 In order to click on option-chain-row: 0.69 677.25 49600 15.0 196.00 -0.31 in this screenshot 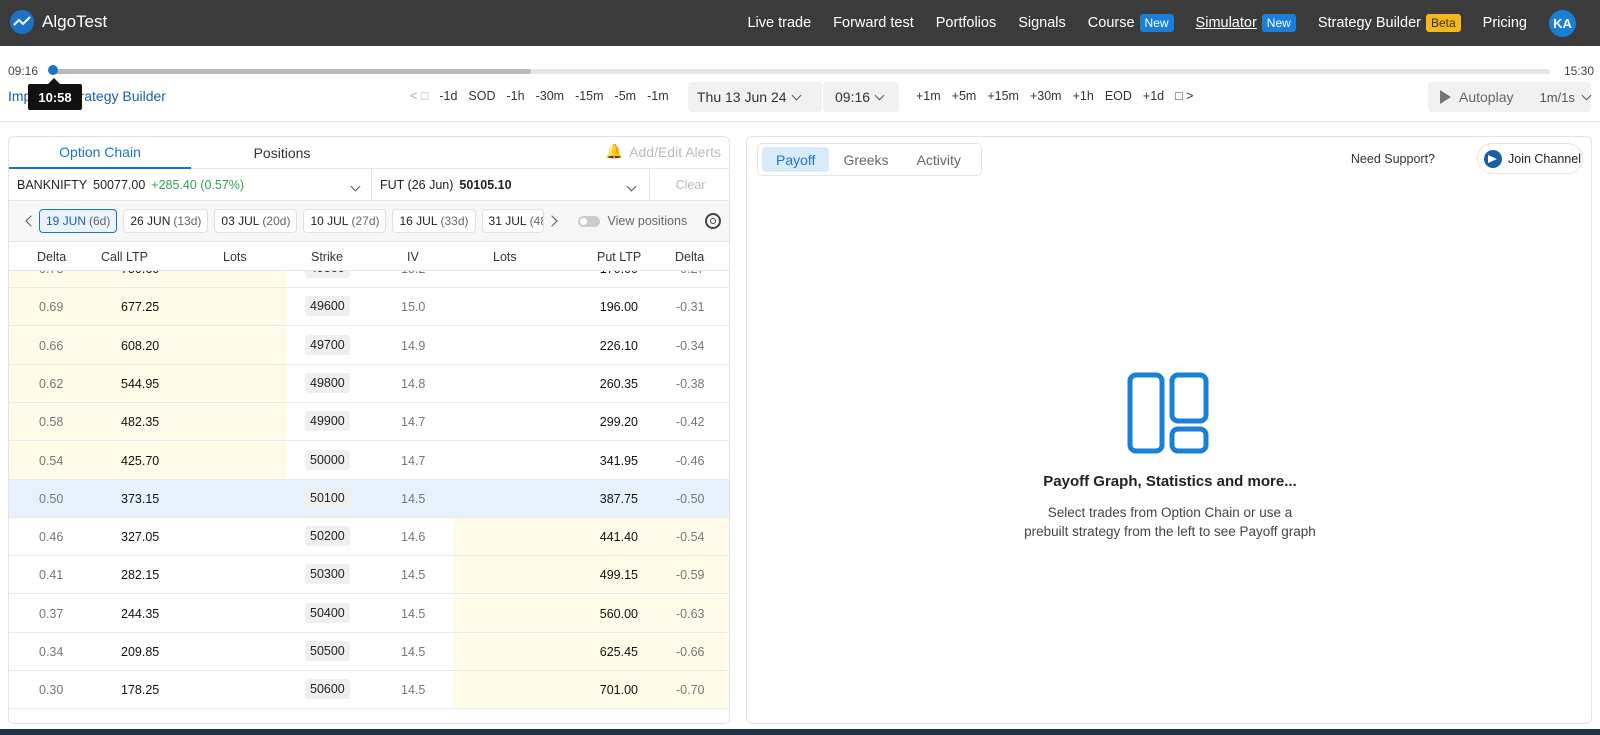, I will do `click(369, 307)`.